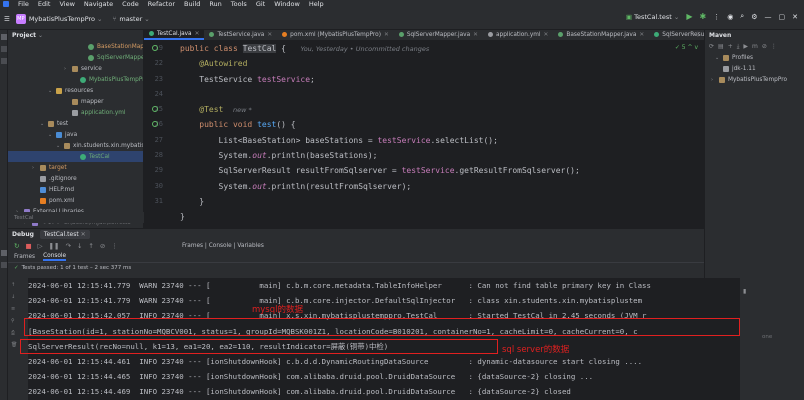  Describe the element at coordinates (215, 4) in the screenshot. I see `menu-run: Run` at that location.